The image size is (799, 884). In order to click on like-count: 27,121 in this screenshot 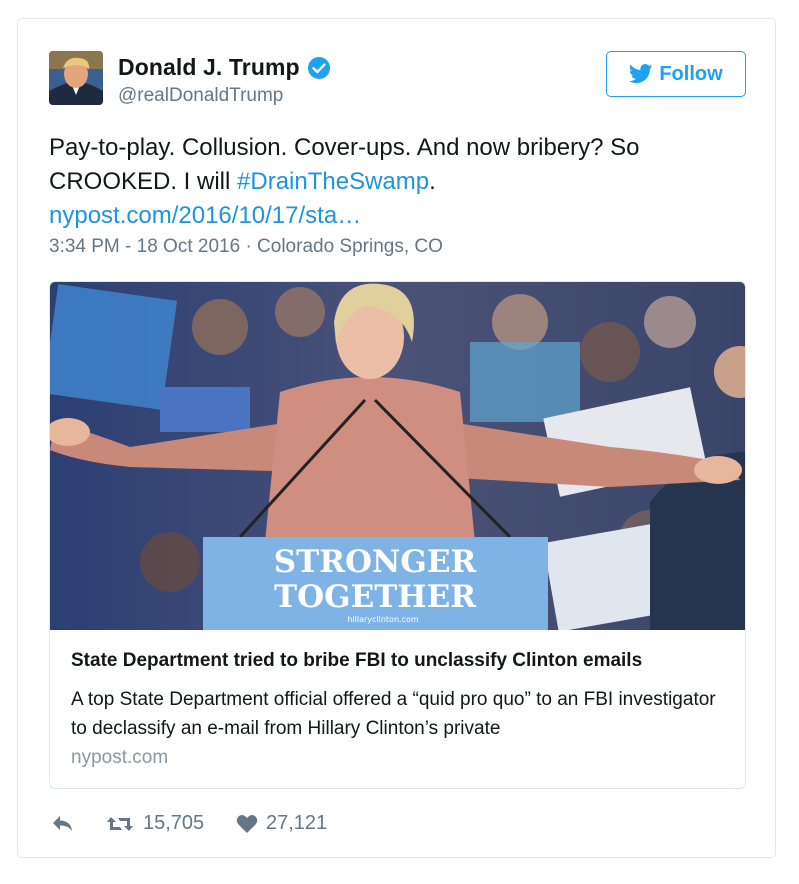, I will do `click(297, 823)`.